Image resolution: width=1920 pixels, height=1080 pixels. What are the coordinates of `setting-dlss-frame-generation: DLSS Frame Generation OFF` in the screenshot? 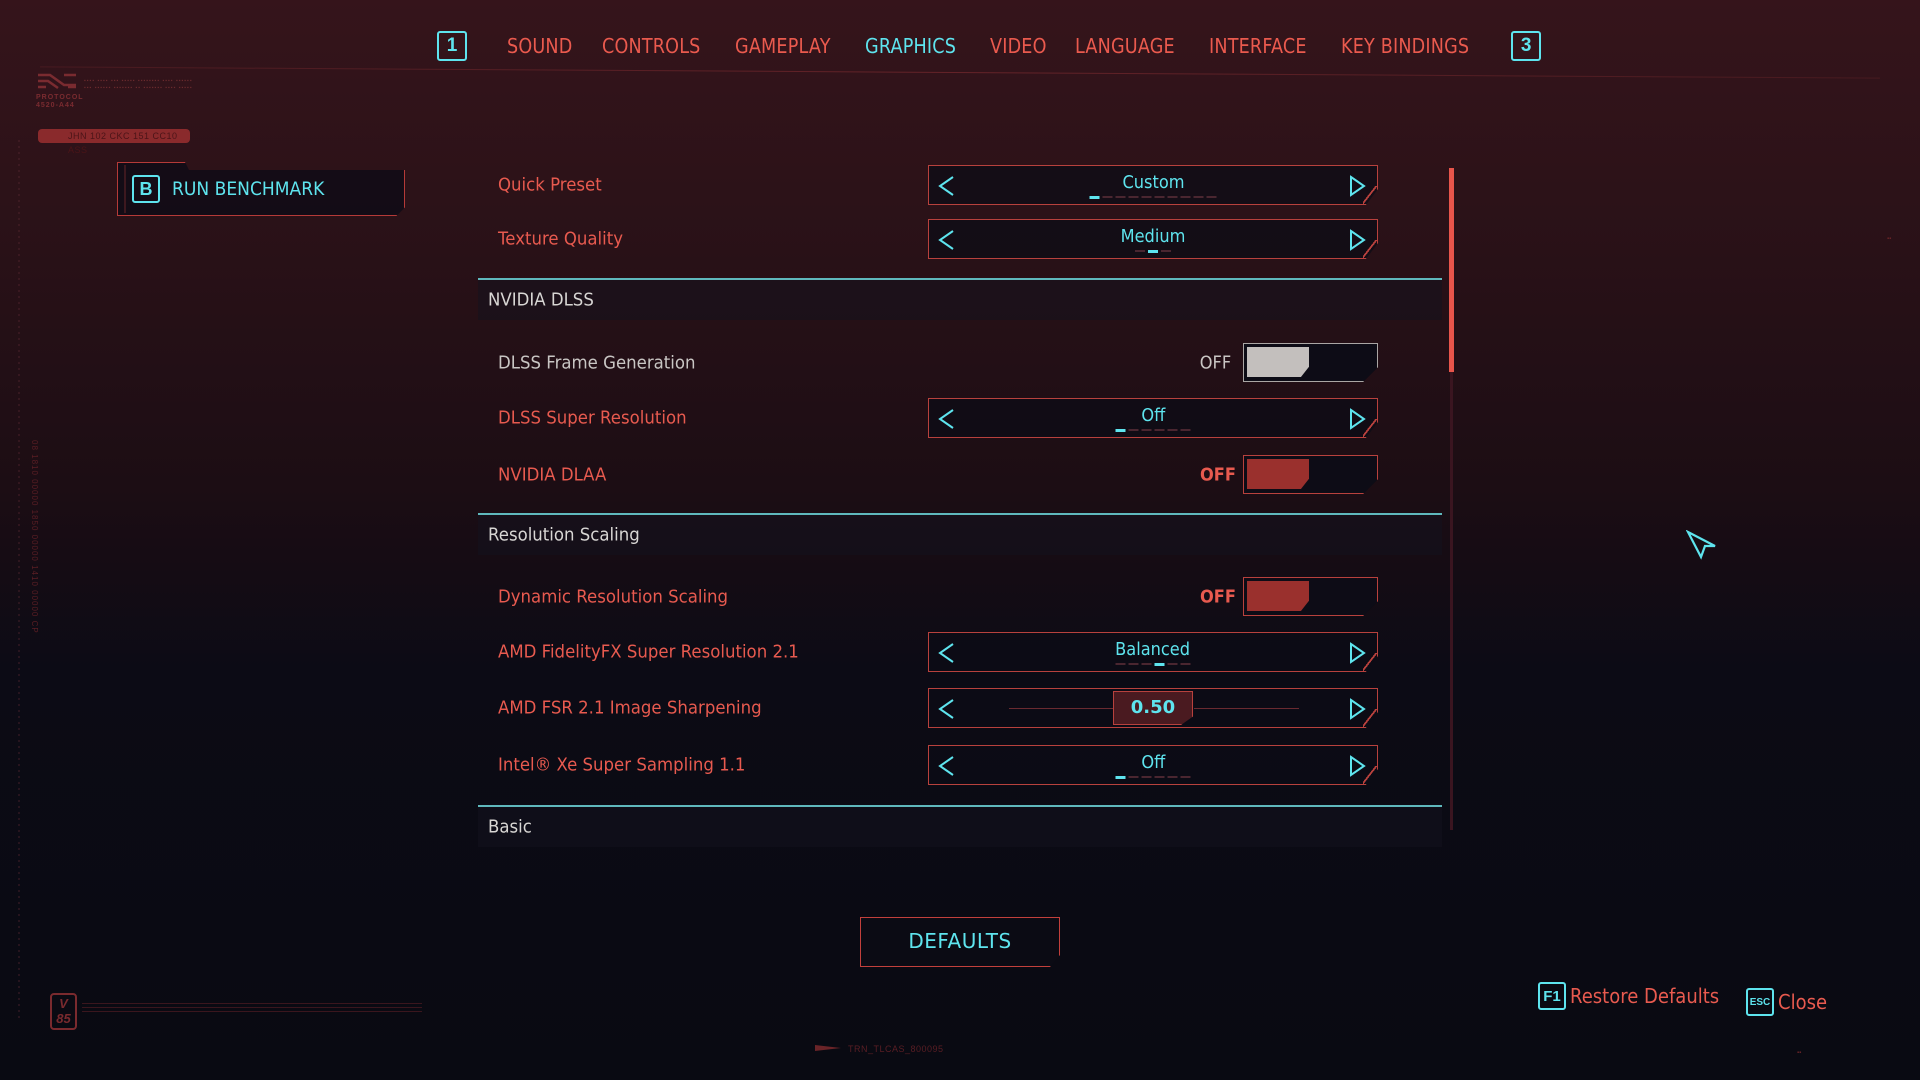 It's located at (960, 363).